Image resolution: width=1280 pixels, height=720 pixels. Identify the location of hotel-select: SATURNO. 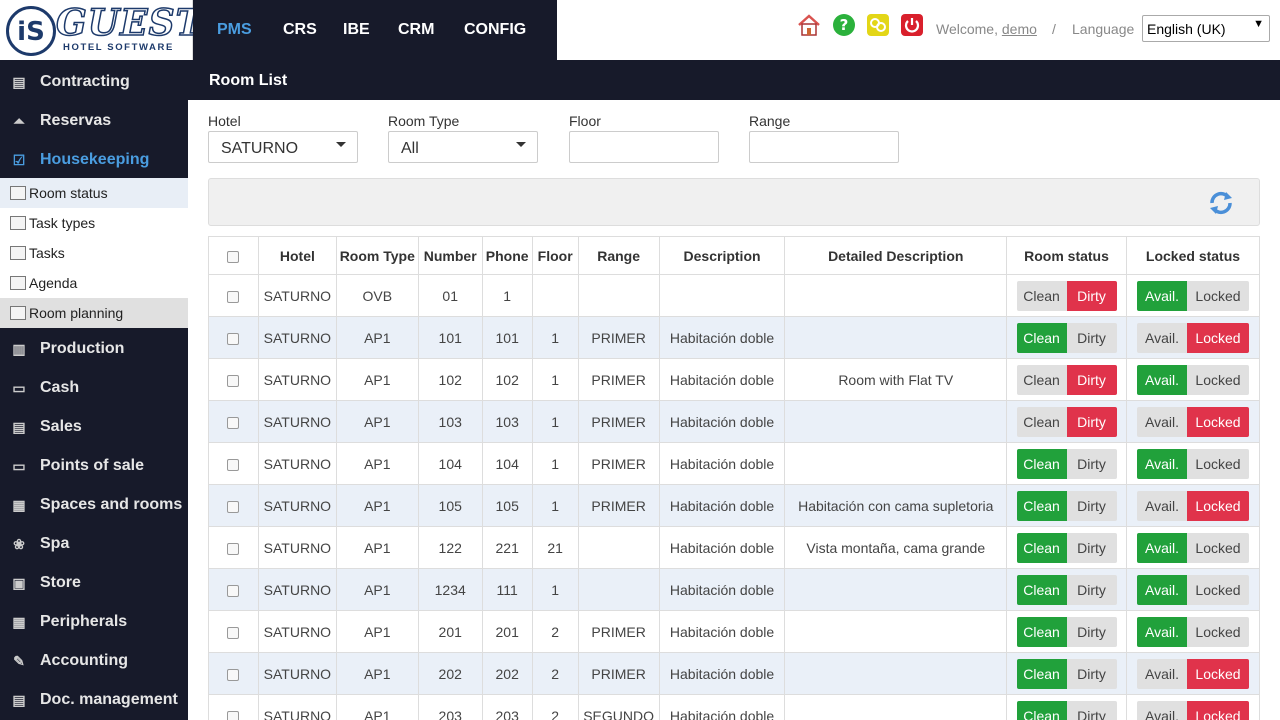
(283, 147).